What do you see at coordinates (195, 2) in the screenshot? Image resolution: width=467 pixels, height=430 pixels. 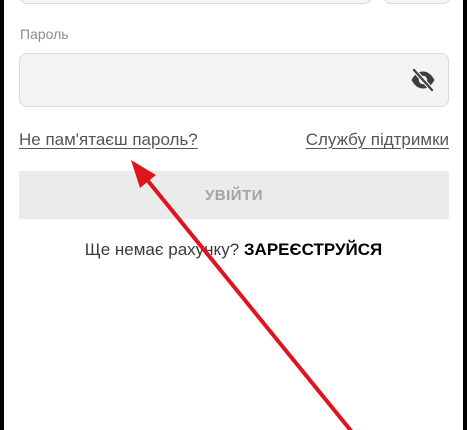 I see `login-field` at bounding box center [195, 2].